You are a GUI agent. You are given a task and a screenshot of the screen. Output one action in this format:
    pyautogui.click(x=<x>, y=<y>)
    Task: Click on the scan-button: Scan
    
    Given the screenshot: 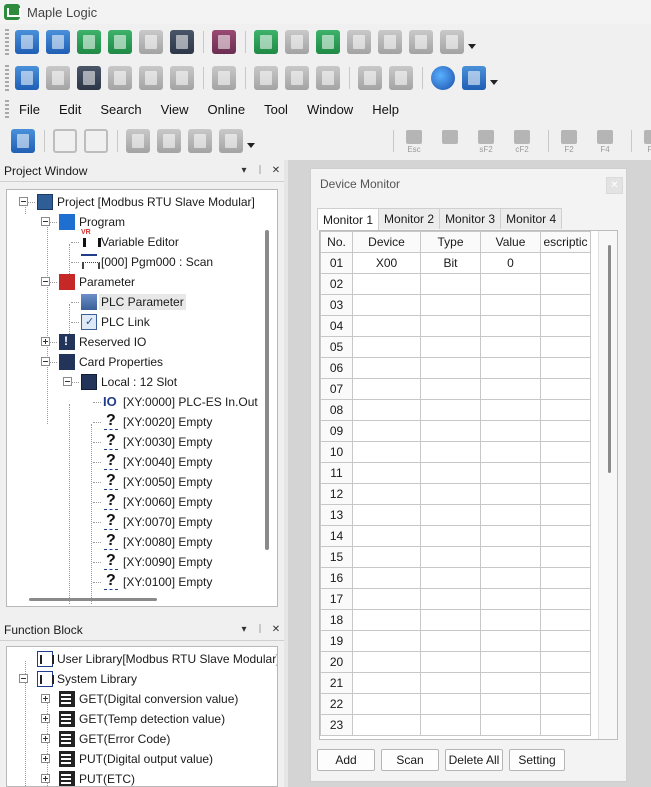 What is the action you would take?
    pyautogui.click(x=410, y=760)
    